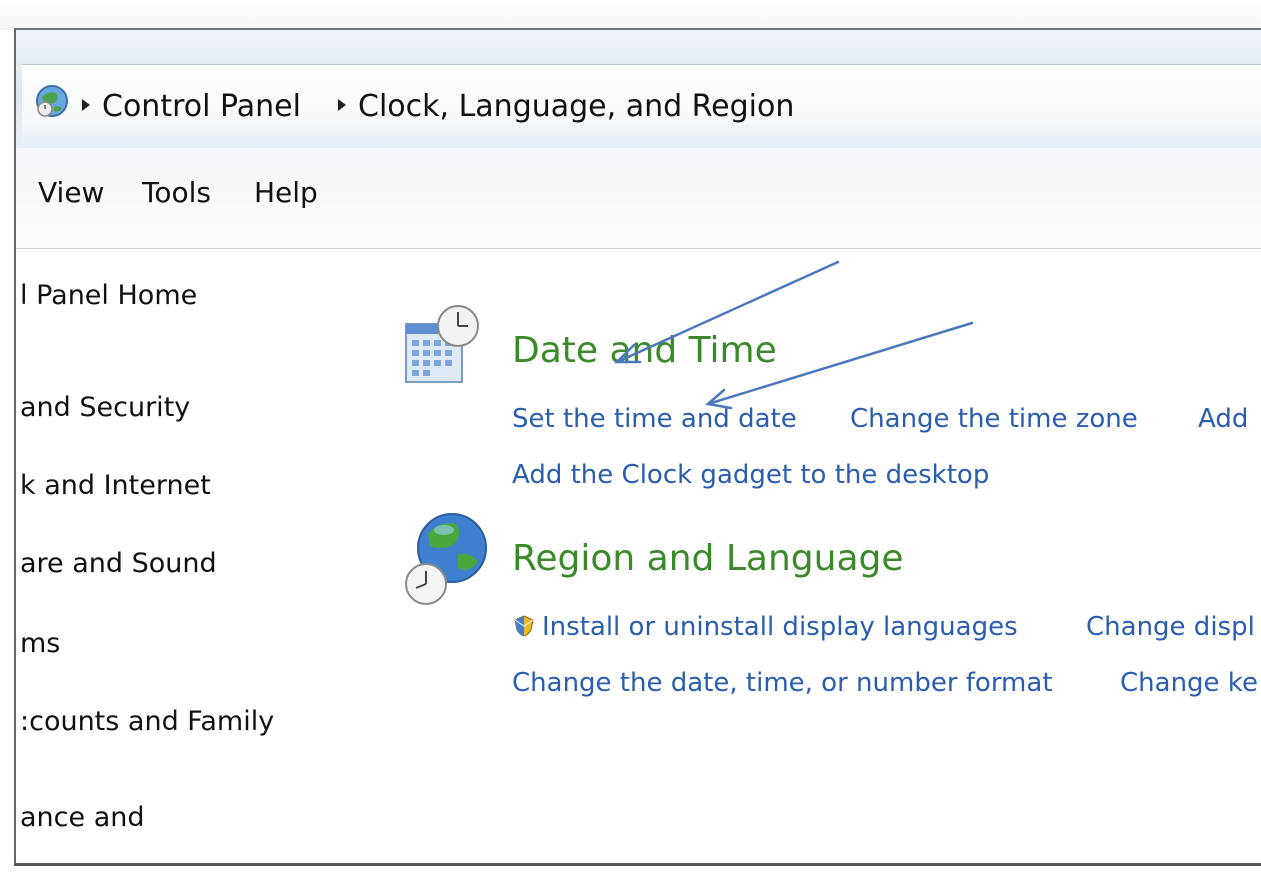  What do you see at coordinates (118, 563) in the screenshot?
I see `sidebar-item-hardware-and-sound: are and Sound` at bounding box center [118, 563].